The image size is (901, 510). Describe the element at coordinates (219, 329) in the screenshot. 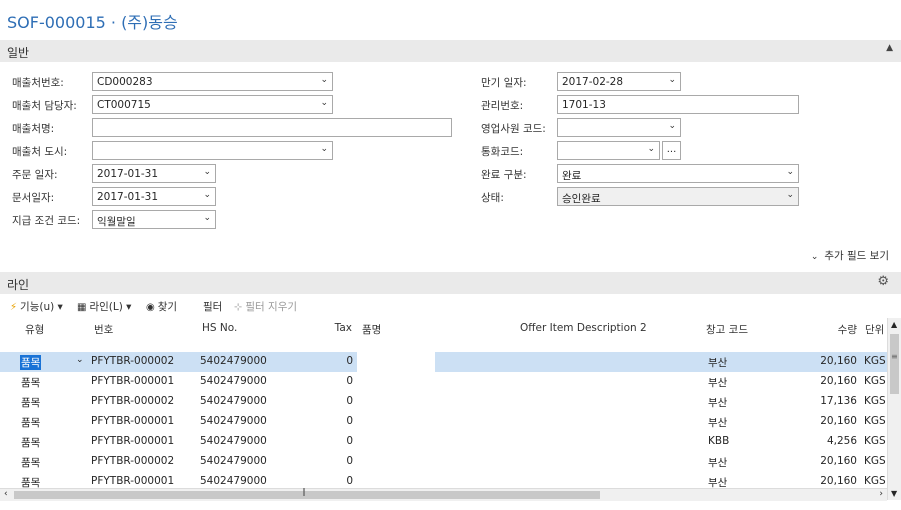

I see `column-header-hs-no: HS No.` at that location.